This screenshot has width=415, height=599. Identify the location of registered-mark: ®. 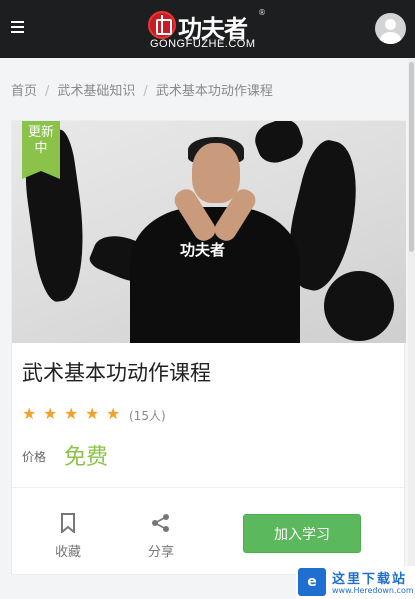
(262, 12).